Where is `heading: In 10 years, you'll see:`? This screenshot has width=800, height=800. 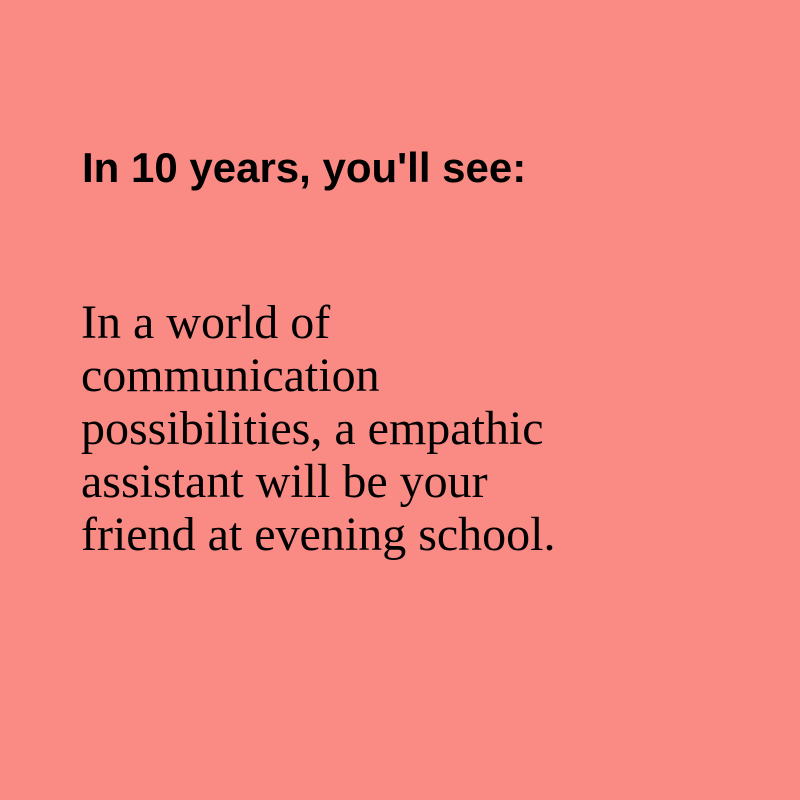 heading: In 10 years, you'll see: is located at coordinates (304, 167).